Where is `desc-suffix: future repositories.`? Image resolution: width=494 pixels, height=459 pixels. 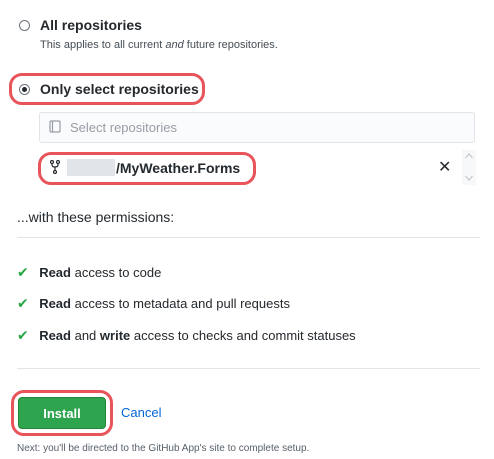
desc-suffix: future repositories. is located at coordinates (230, 45).